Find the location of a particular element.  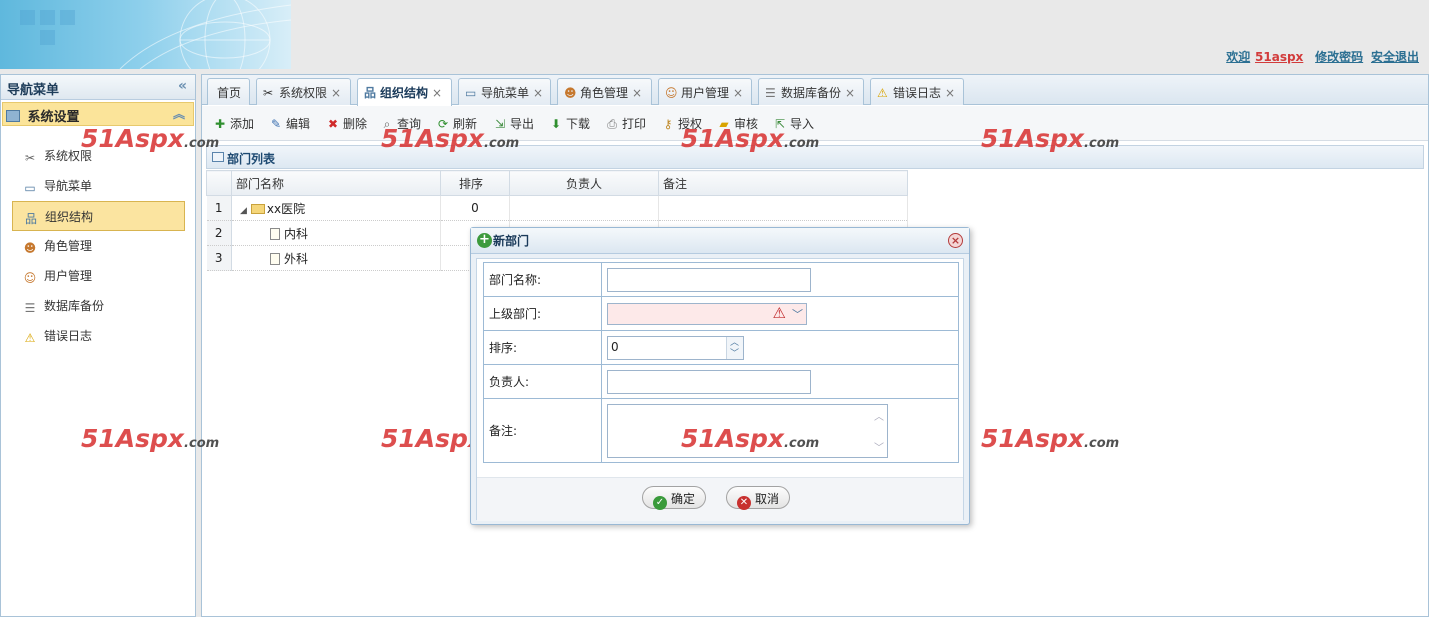

column-header-note: 备注 is located at coordinates (783, 183).